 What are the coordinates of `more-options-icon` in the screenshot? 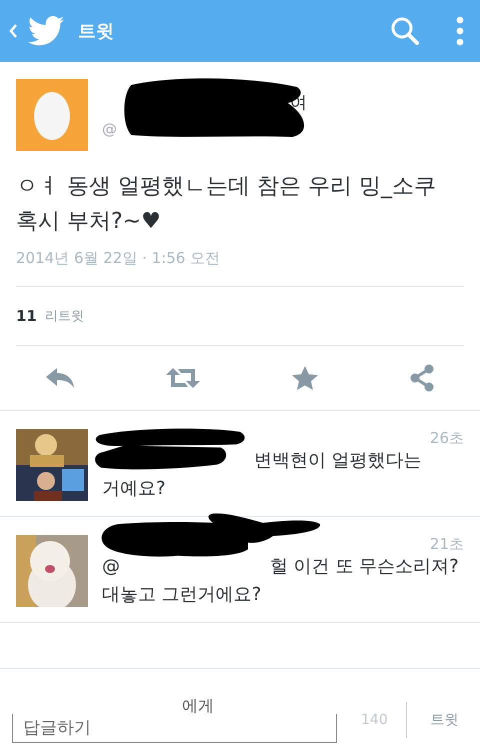 It's located at (460, 31).